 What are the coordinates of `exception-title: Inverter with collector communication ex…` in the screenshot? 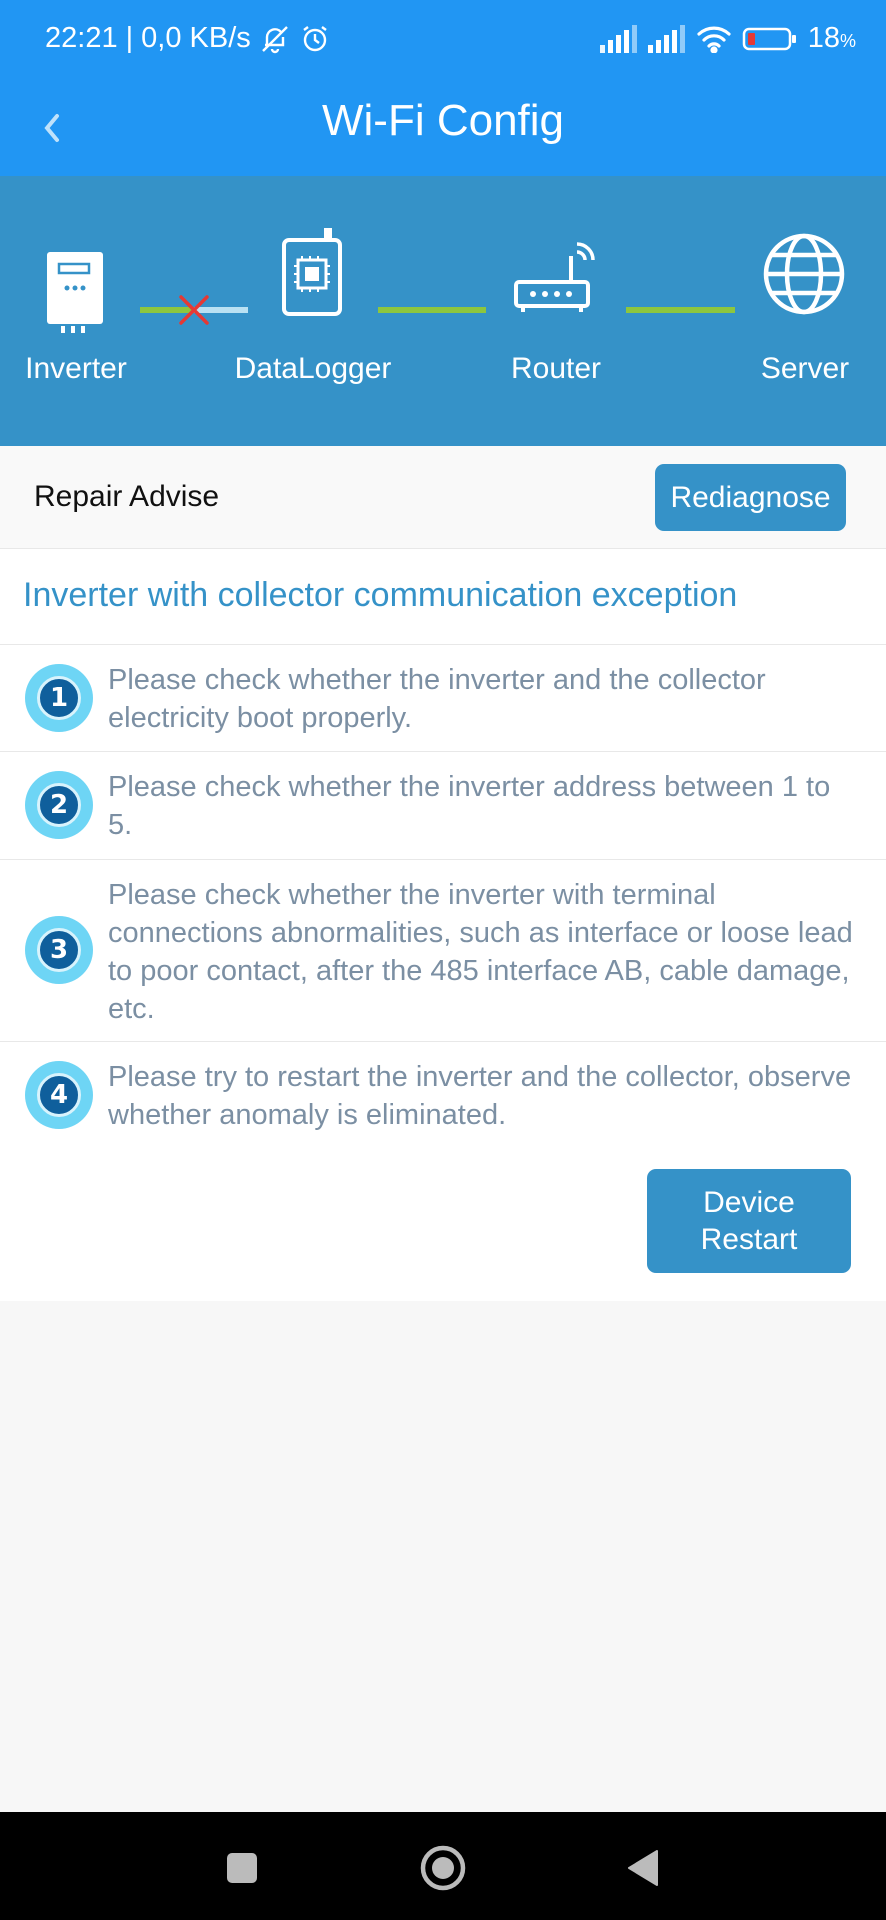 It's located at (443, 597).